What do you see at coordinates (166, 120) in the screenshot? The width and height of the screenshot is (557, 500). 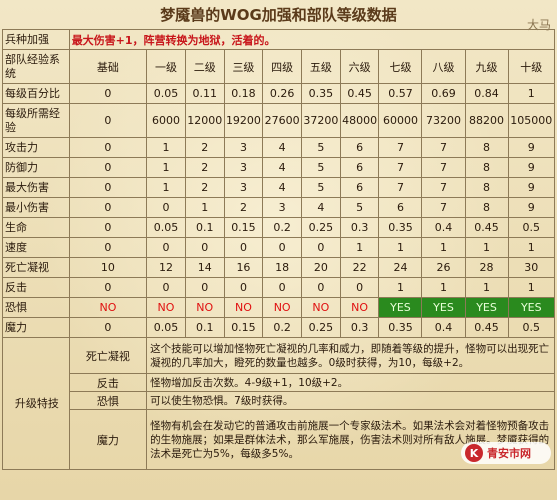 I see `stat-cell: 6000` at bounding box center [166, 120].